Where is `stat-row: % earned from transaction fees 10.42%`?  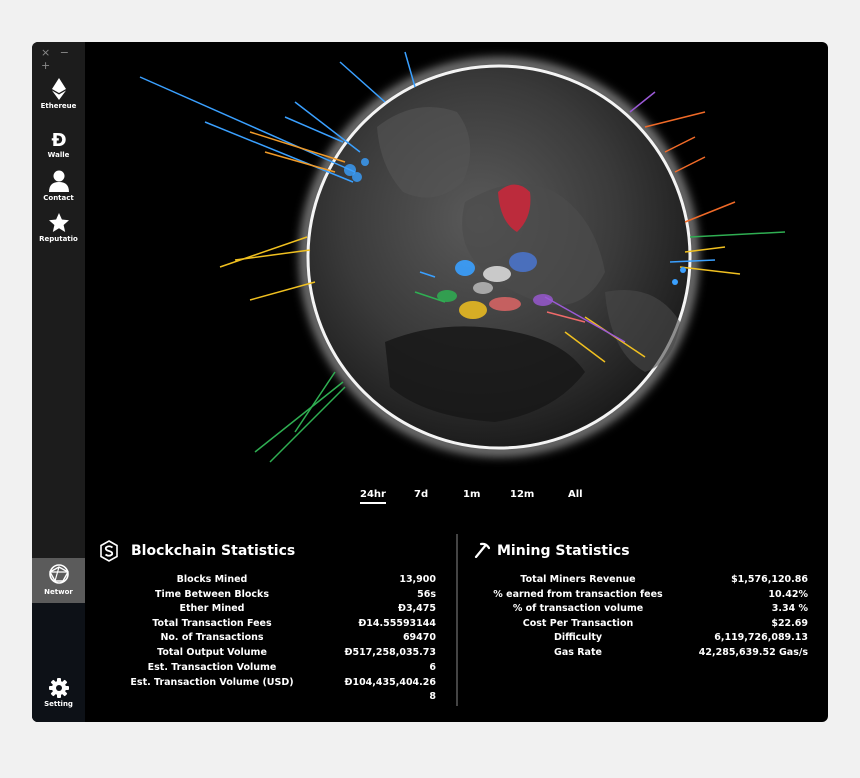
stat-row: % earned from transaction fees 10.42% is located at coordinates (643, 596).